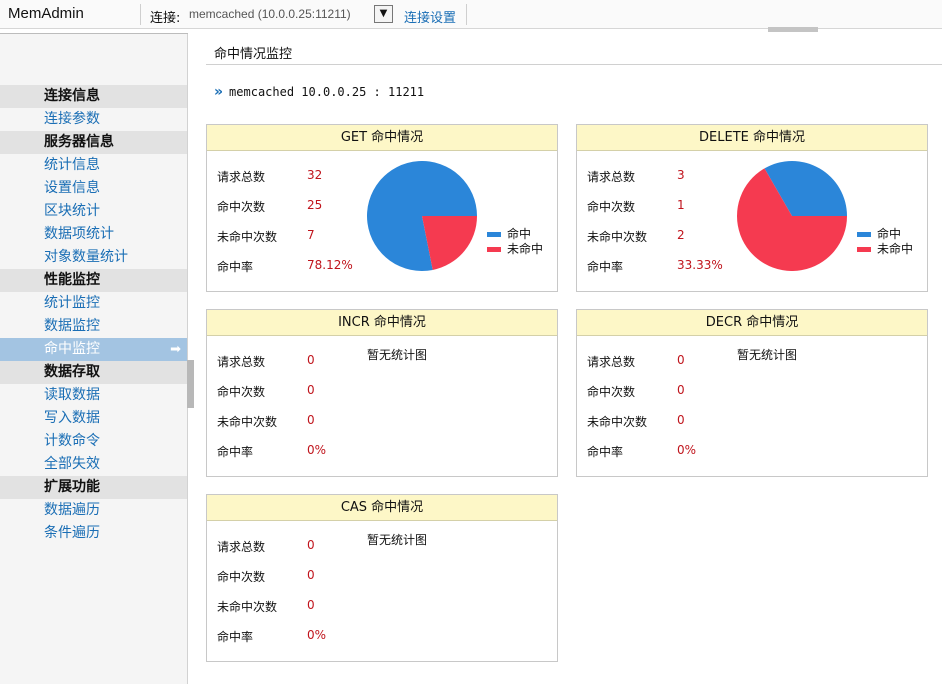  Describe the element at coordinates (270, 14) in the screenshot. I see `connection-select-value: memcached (10.0.0.25:11211)` at that location.